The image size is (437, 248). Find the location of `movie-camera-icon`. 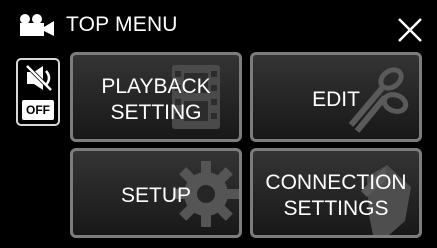

movie-camera-icon is located at coordinates (37, 25).